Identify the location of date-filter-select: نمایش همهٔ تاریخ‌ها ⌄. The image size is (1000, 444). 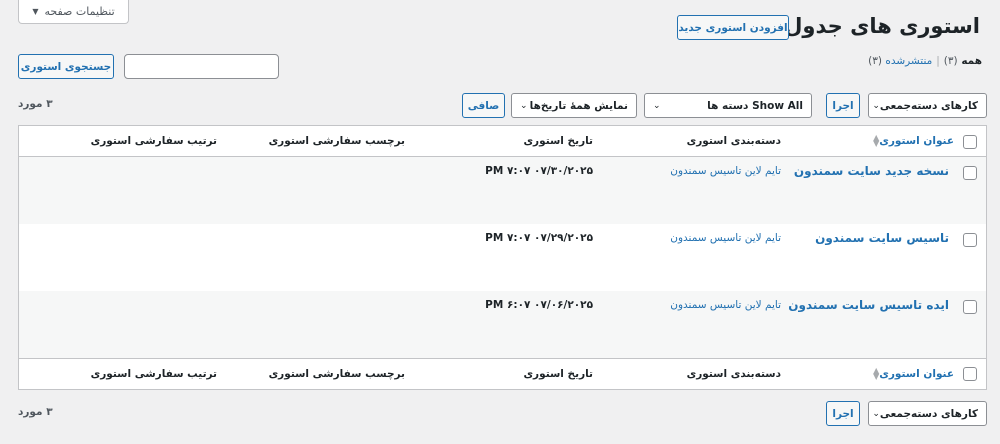
(574, 105).